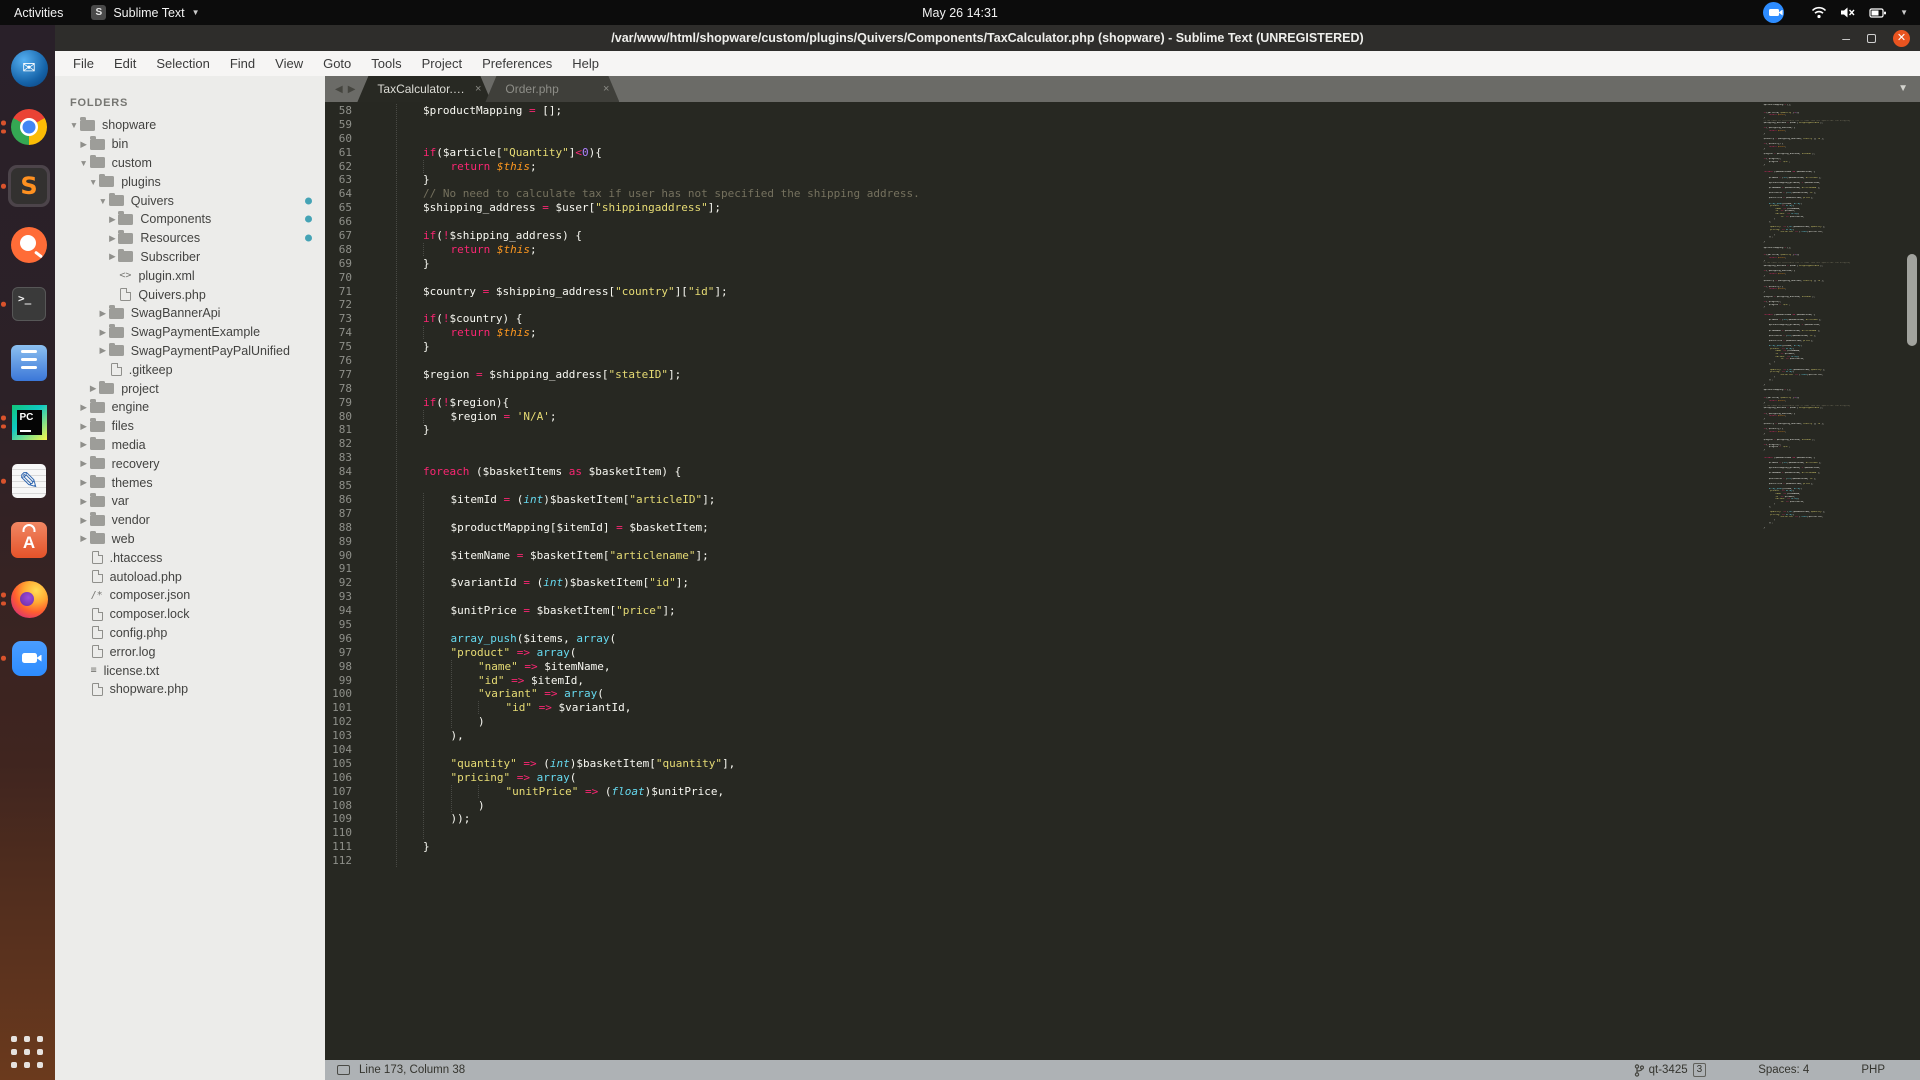 Image resolution: width=1920 pixels, height=1080 pixels. What do you see at coordinates (190, 670) in the screenshot?
I see `tree-item-license.txt: ≡ license.txt` at bounding box center [190, 670].